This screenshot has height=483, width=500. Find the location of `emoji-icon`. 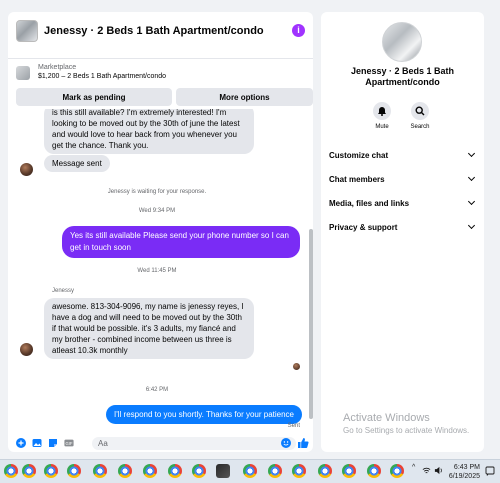

emoji-icon is located at coordinates (286, 443).